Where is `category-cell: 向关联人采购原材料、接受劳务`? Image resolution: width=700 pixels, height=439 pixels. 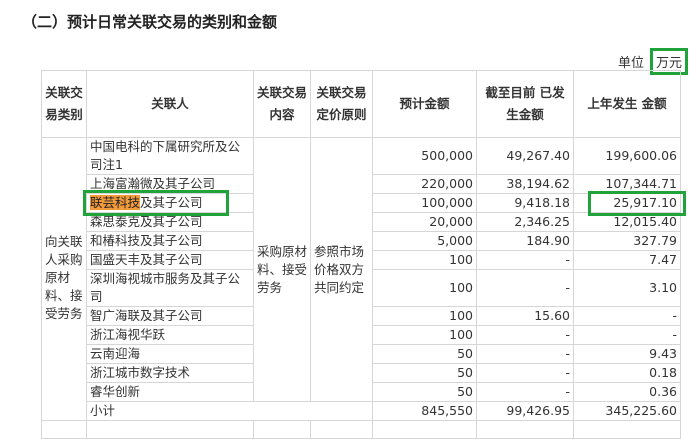
category-cell: 向关联人采购原材料、接受劳务 is located at coordinates (64, 279).